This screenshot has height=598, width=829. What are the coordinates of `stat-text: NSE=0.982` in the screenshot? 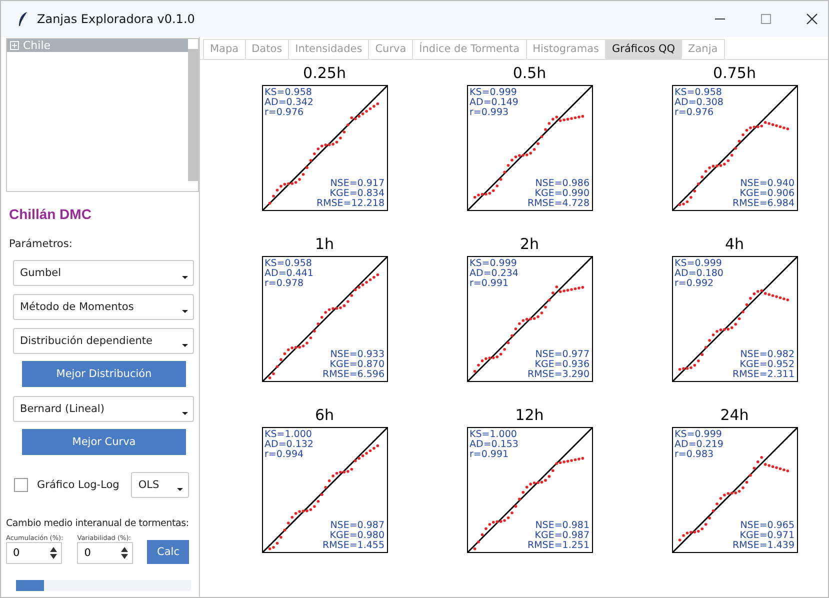 It's located at (767, 355).